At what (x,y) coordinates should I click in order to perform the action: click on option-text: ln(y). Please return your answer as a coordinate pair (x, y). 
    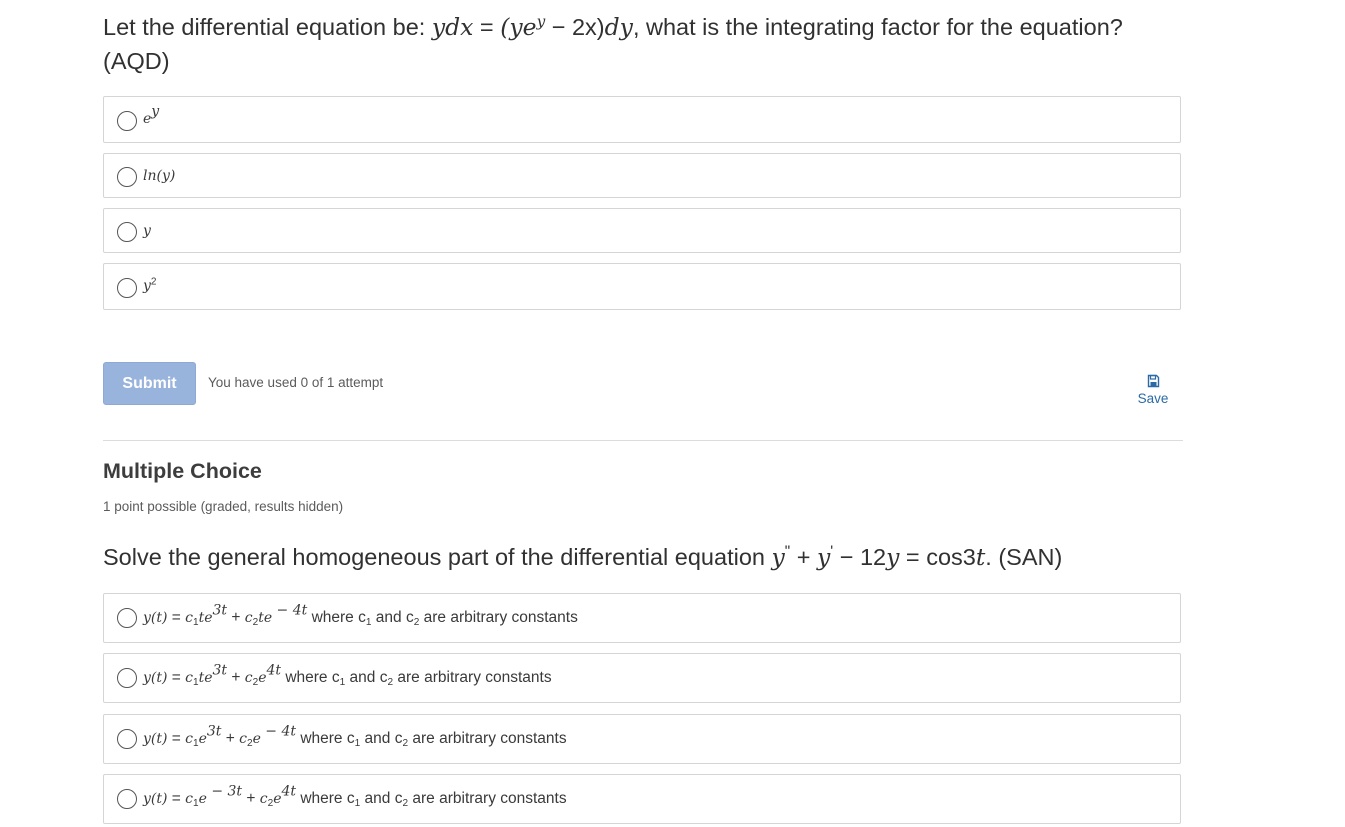
    Looking at the image, I should click on (159, 176).